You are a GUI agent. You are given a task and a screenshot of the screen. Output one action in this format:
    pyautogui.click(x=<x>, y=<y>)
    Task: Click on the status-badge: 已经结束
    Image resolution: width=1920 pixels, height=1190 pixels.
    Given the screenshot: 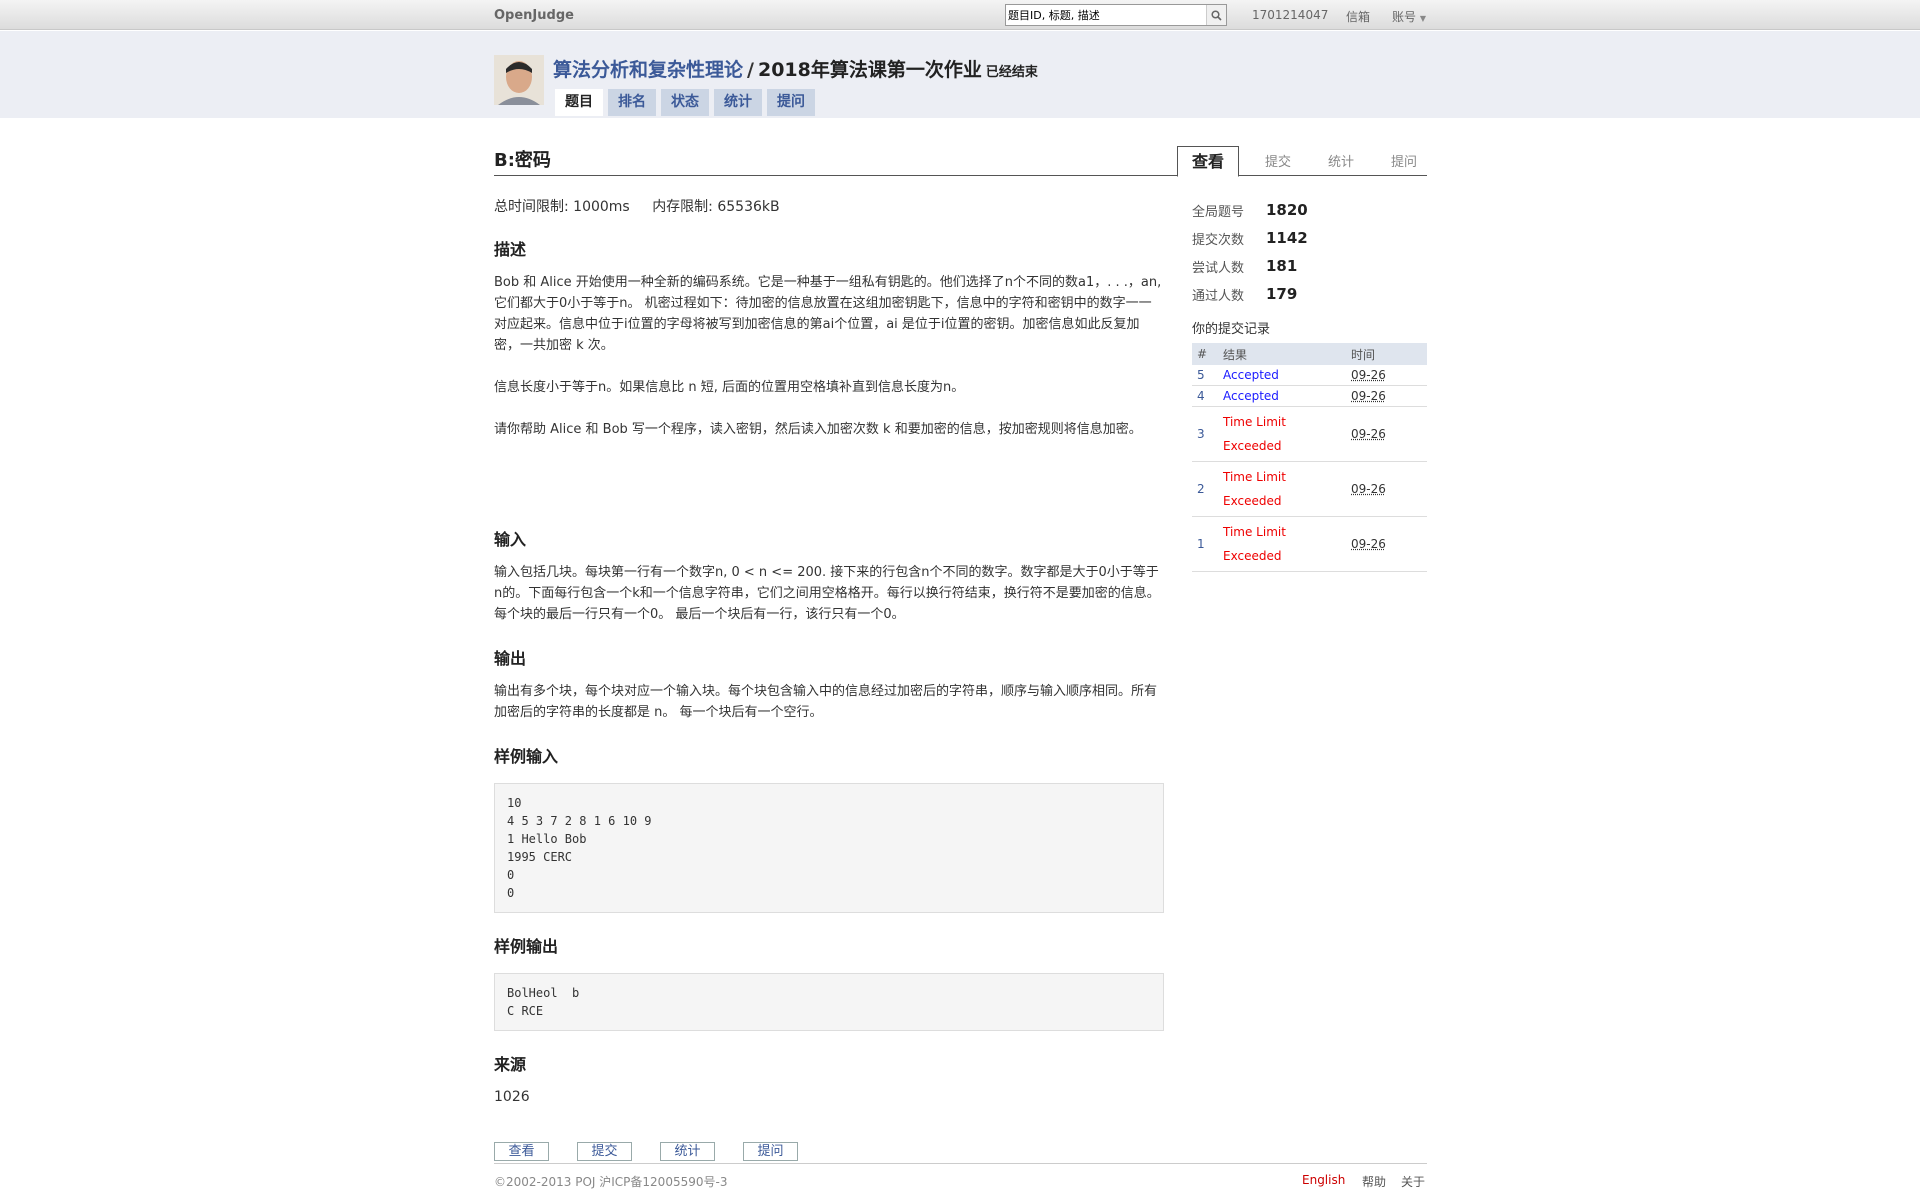 What is the action you would take?
    pyautogui.click(x=1011, y=72)
    